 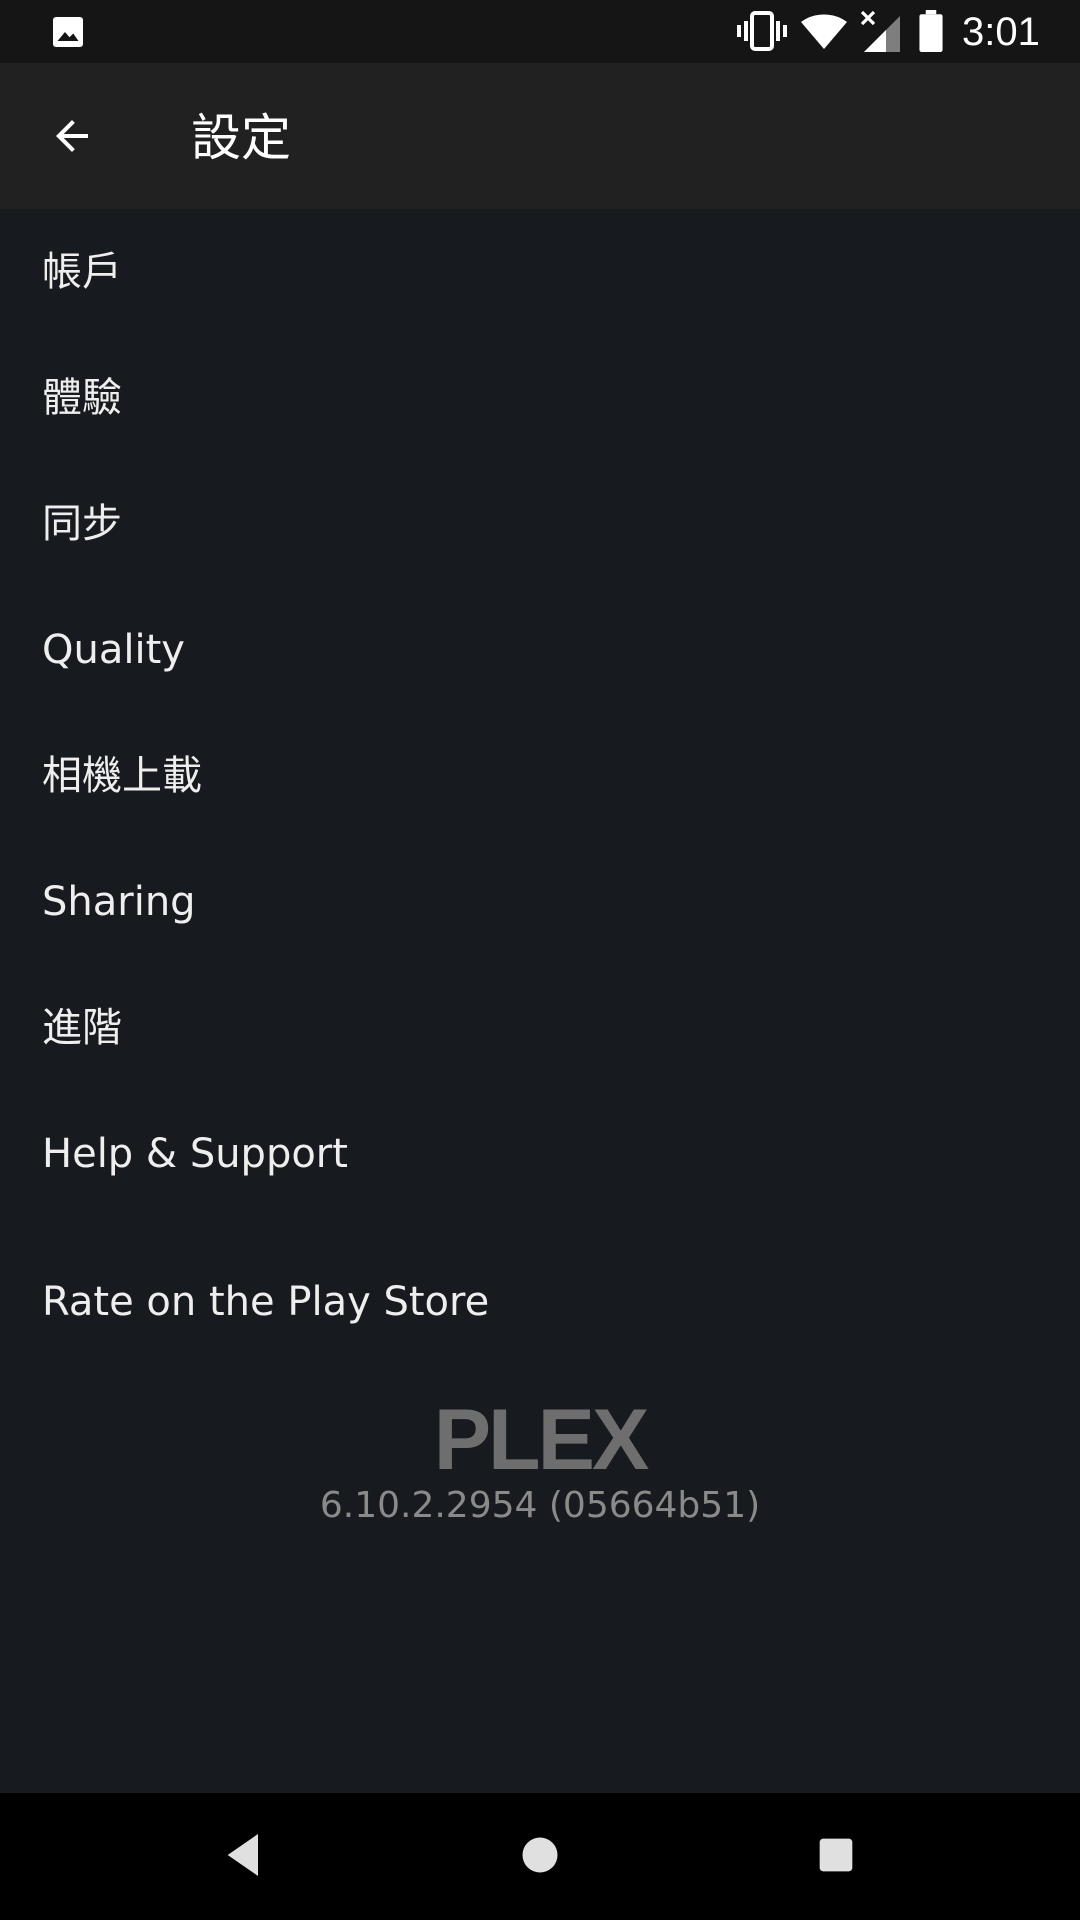 What do you see at coordinates (540, 1505) in the screenshot?
I see `version-text: 6.10.2.2954 (05664b51)` at bounding box center [540, 1505].